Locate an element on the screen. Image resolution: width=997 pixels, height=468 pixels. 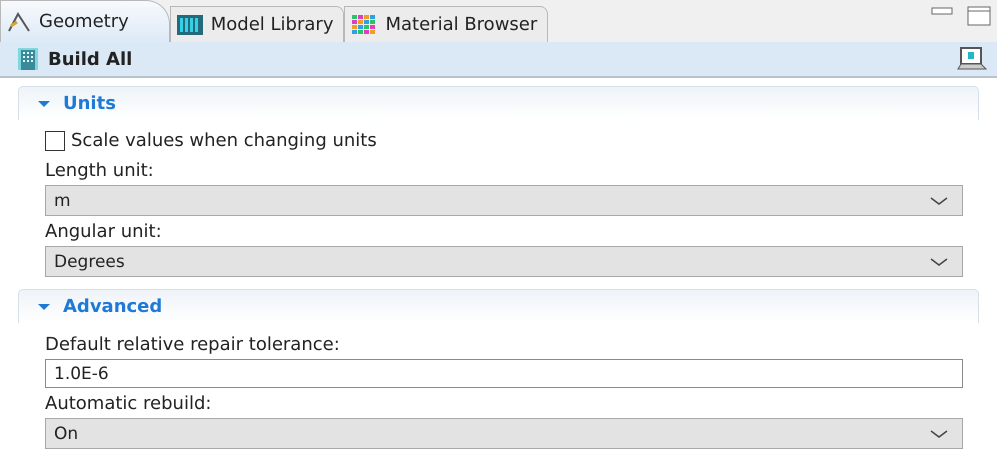
dropdown: Degrees is located at coordinates (504, 261).